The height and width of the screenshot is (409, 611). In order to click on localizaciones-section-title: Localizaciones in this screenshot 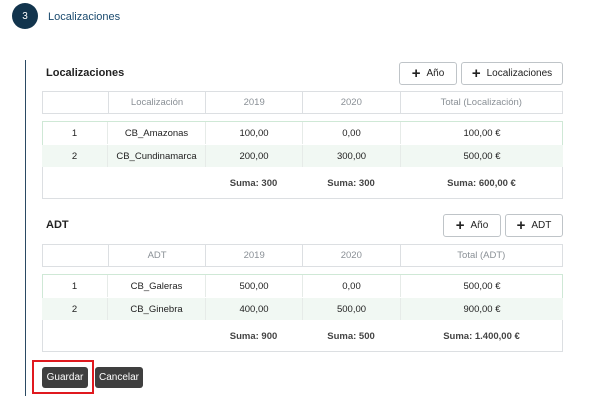, I will do `click(85, 73)`.